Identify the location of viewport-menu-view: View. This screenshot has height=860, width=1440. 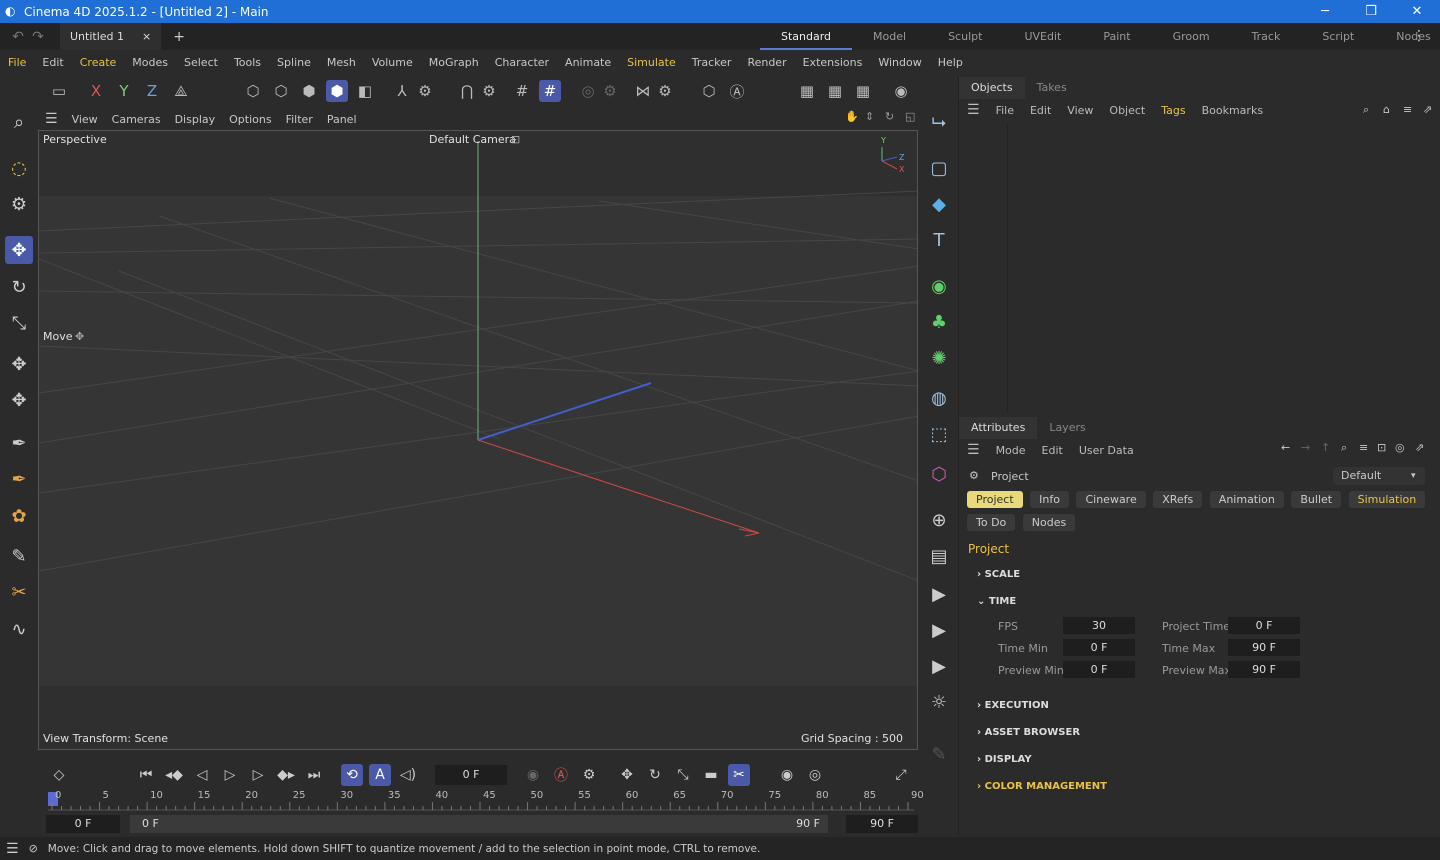
(85, 119).